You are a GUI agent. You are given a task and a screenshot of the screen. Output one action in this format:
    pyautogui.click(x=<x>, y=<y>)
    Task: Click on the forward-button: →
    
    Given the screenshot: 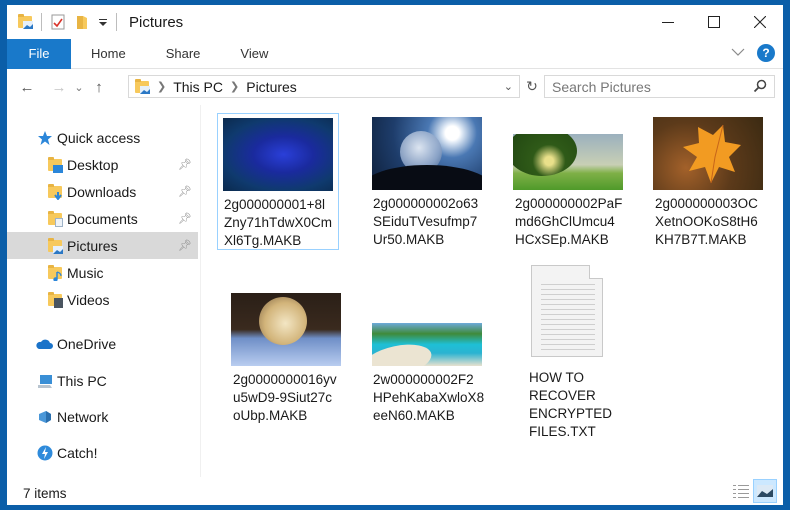 What is the action you would take?
    pyautogui.click(x=59, y=87)
    